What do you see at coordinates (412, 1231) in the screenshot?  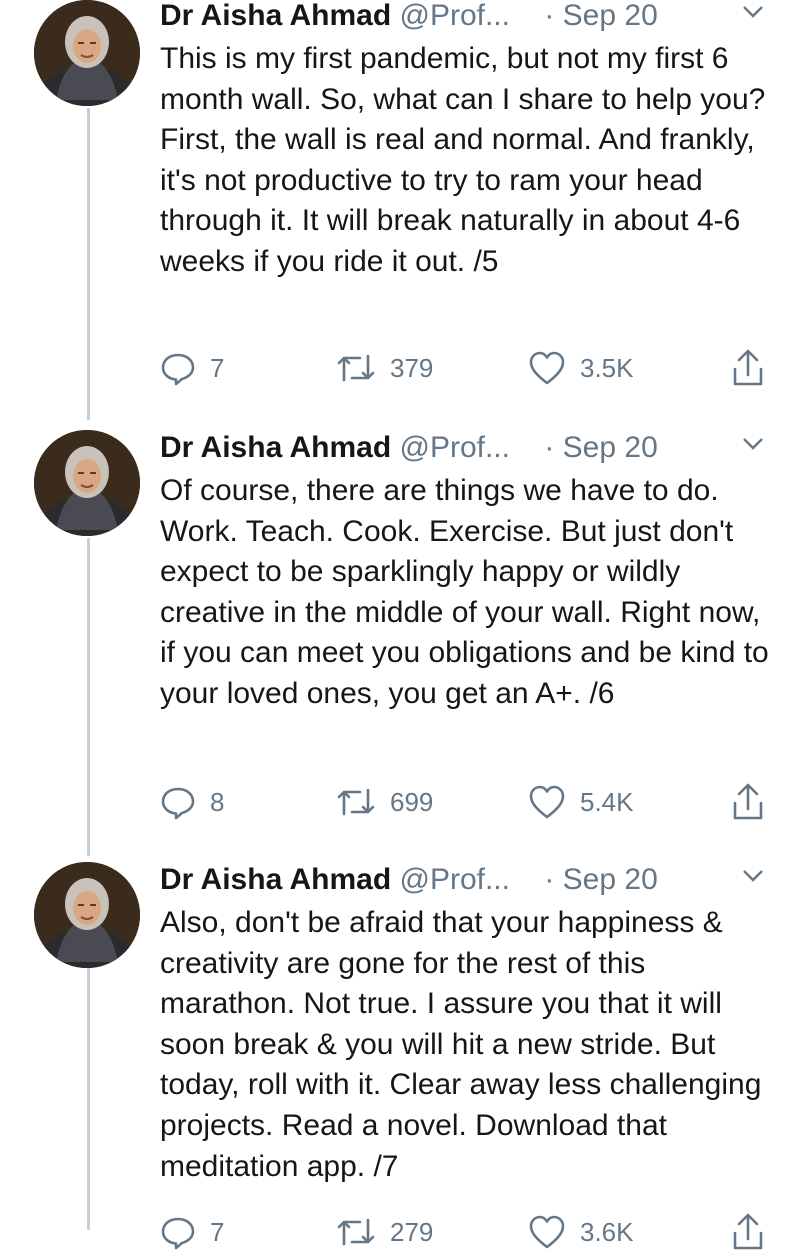 I see `retweet-count: 279` at bounding box center [412, 1231].